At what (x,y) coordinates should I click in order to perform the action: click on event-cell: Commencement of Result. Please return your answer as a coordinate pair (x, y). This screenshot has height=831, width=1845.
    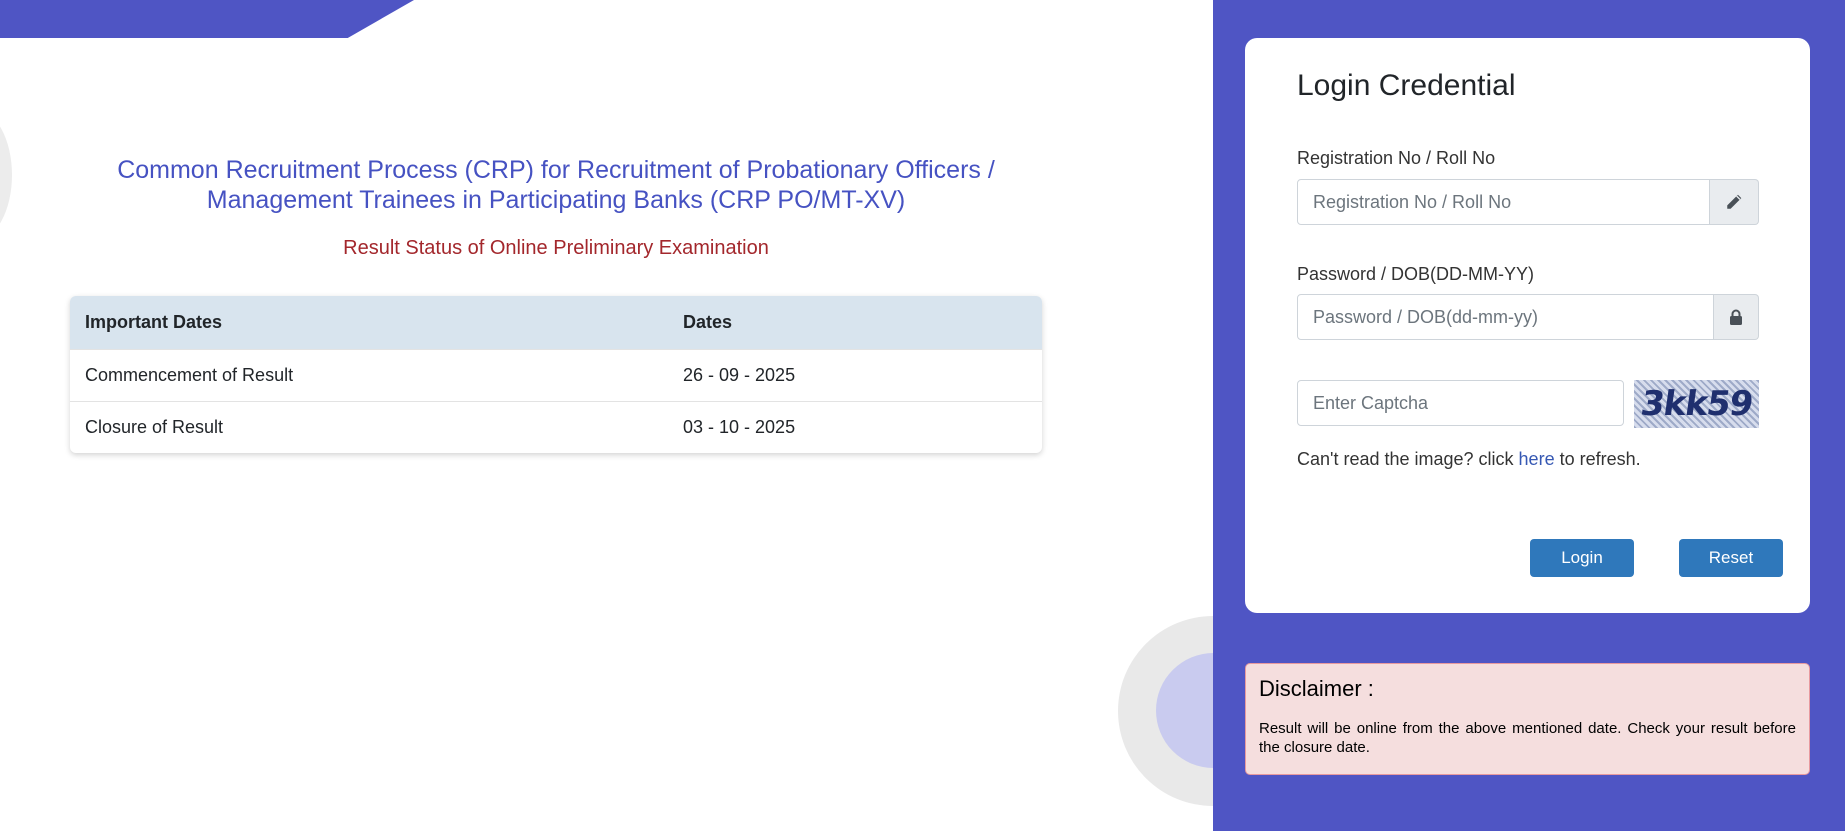
    Looking at the image, I should click on (369, 375).